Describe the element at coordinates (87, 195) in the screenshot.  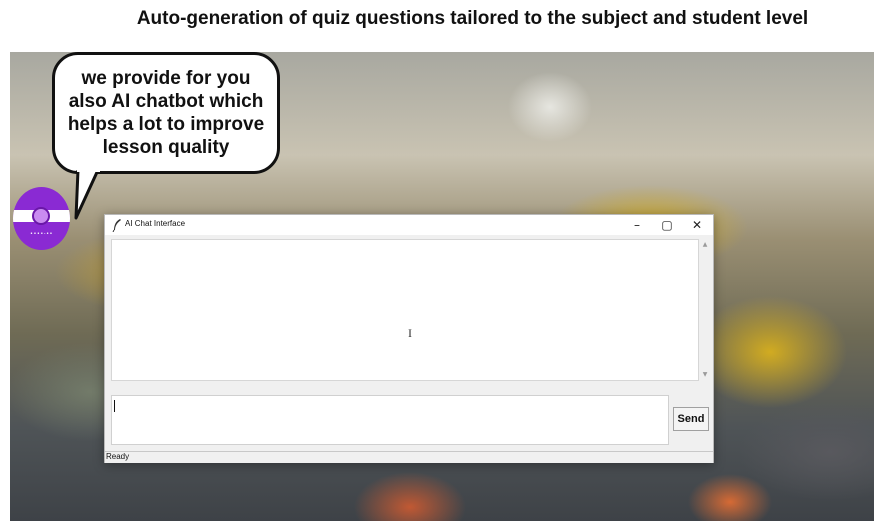
I see `speech-bubble-tail` at that location.